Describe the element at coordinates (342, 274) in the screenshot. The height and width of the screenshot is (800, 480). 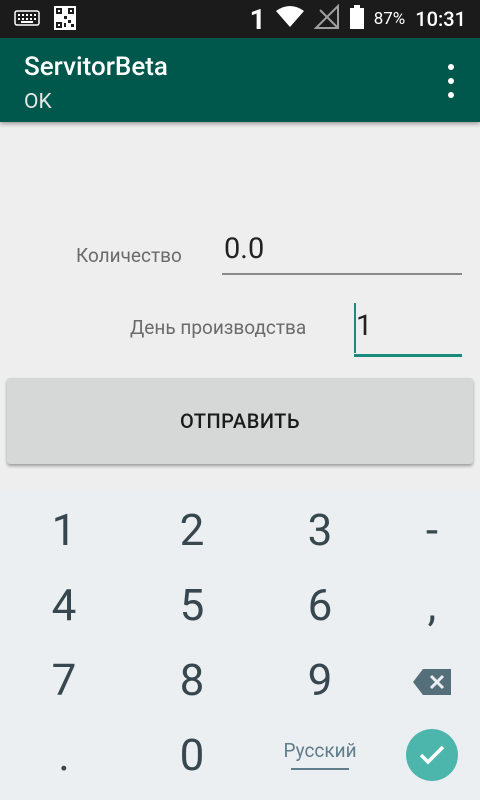
I see `quantity-input-underline` at that location.